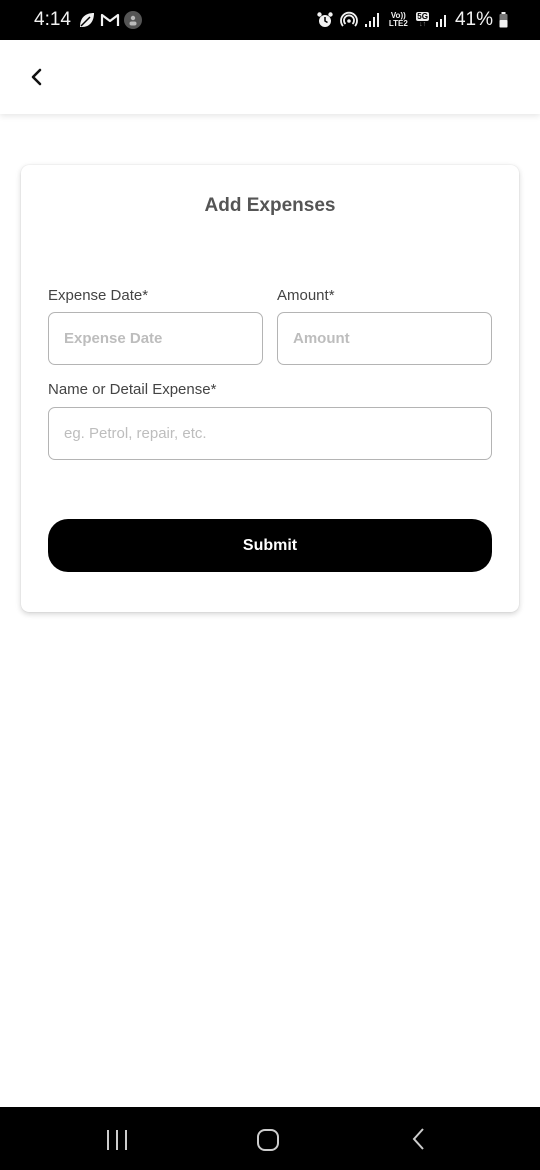  Describe the element at coordinates (384, 338) in the screenshot. I see `amount-field` at that location.